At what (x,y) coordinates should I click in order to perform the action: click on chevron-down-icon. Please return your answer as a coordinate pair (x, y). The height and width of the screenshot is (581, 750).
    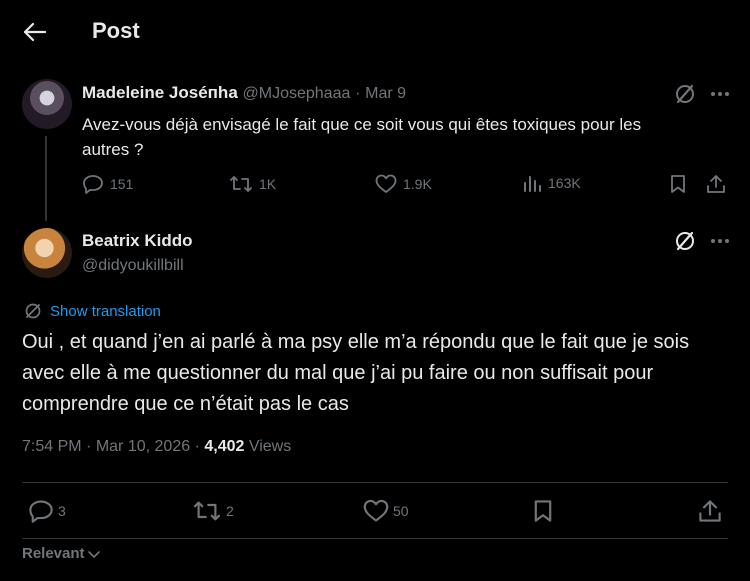
    Looking at the image, I should click on (94, 554).